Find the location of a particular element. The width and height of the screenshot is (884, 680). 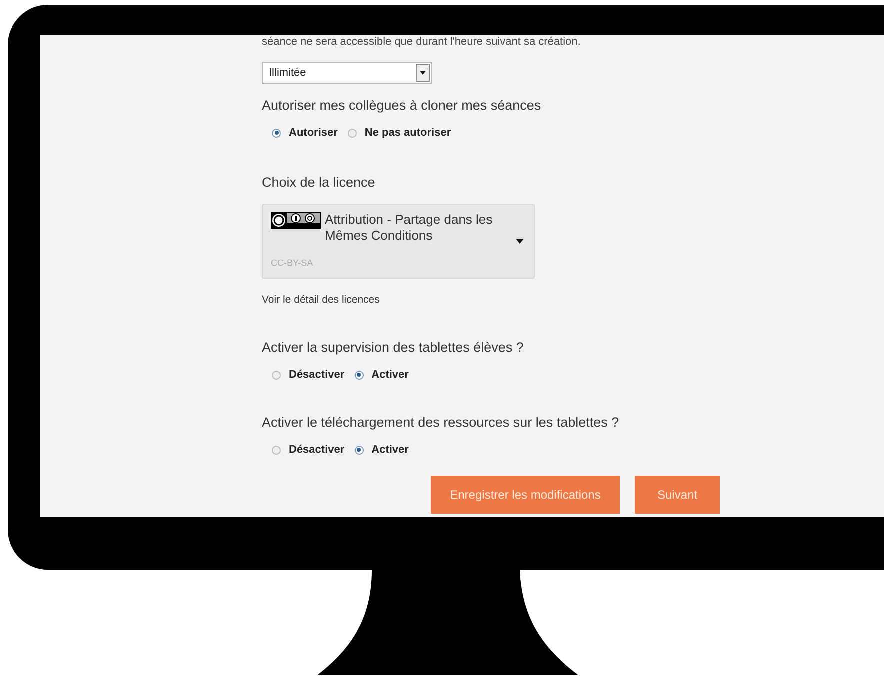

license-dropdown: Attribution - Partage dans les Mêmes Conditions CC-BY-SA is located at coordinates (398, 241).